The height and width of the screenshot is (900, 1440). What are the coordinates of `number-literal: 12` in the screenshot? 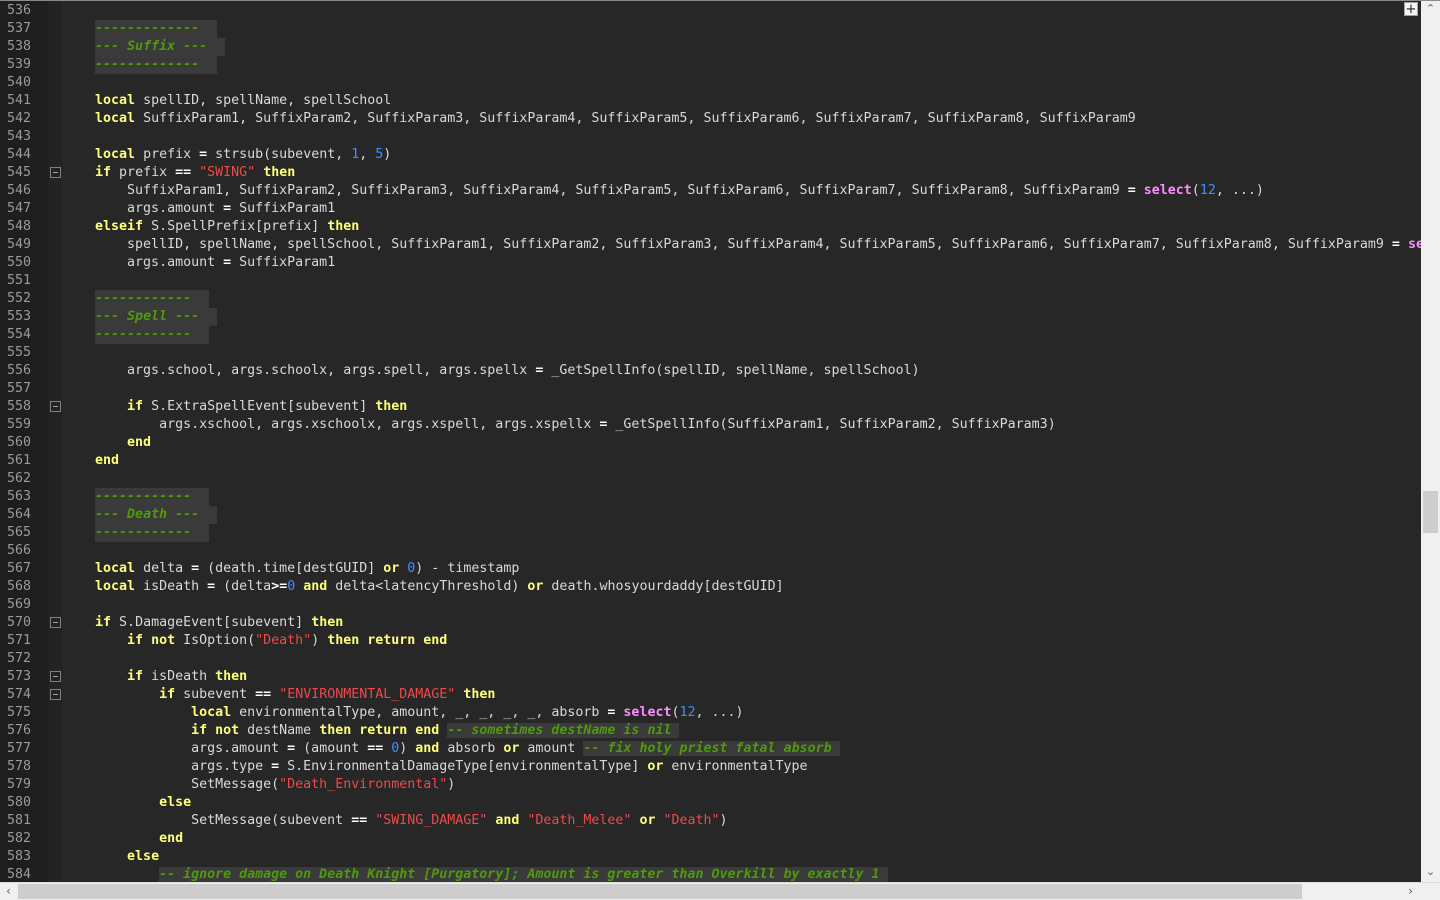 It's located at (1207, 190).